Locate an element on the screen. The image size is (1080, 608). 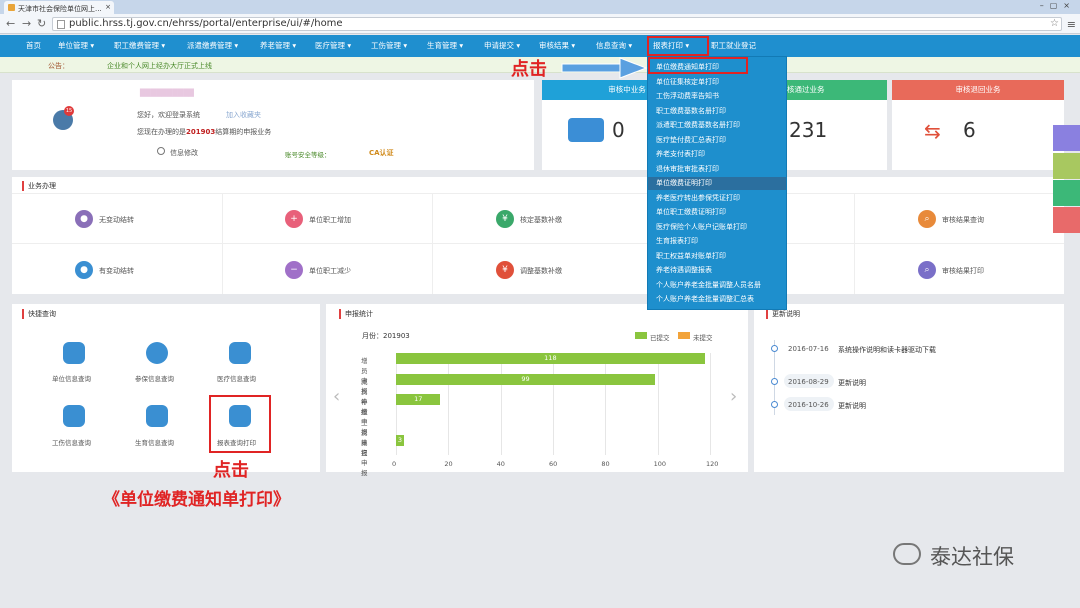
nav-item-employment: 职工就业登记 is located at coordinates (733, 45).